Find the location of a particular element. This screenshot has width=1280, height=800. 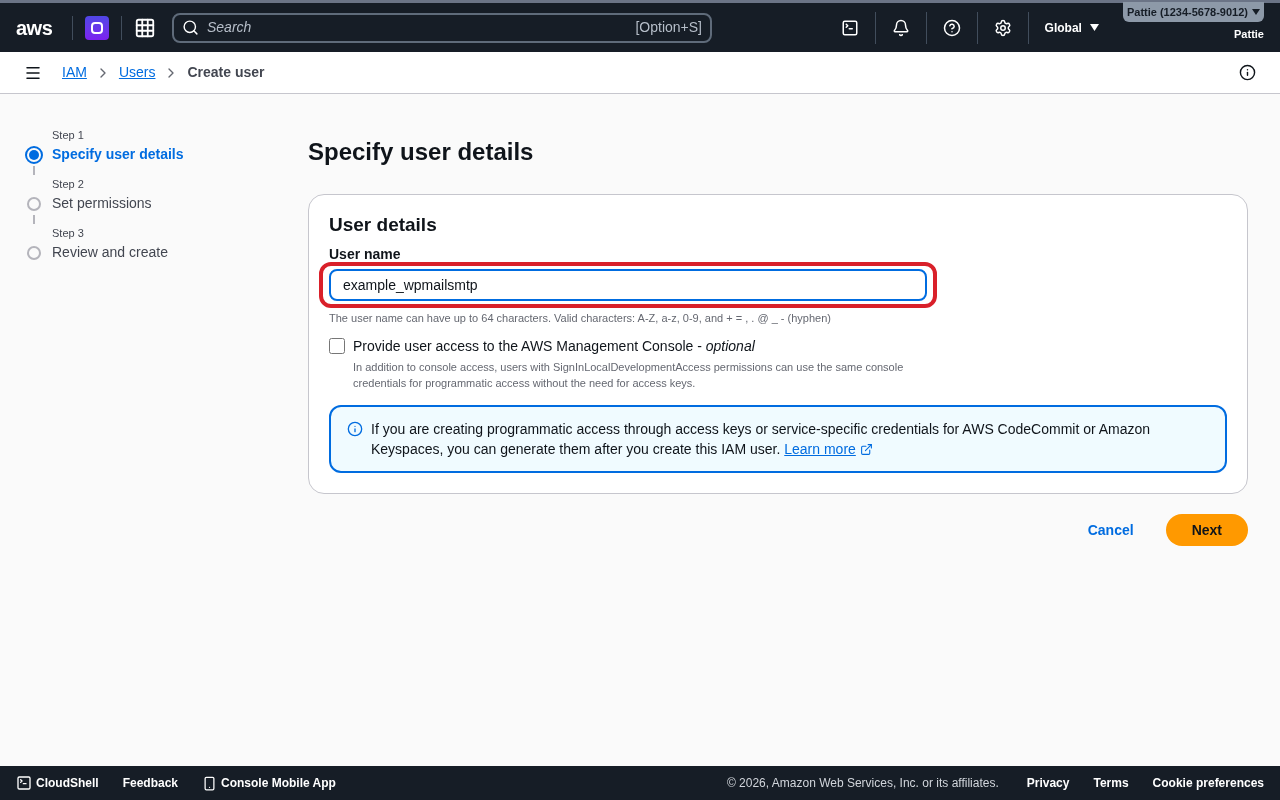

field-label: User name is located at coordinates (365, 254).